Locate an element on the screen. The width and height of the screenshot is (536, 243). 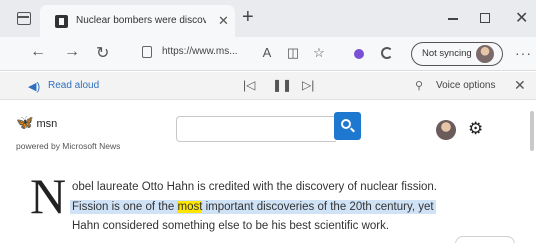
line2-before: Fission is one of the is located at coordinates (125, 207).